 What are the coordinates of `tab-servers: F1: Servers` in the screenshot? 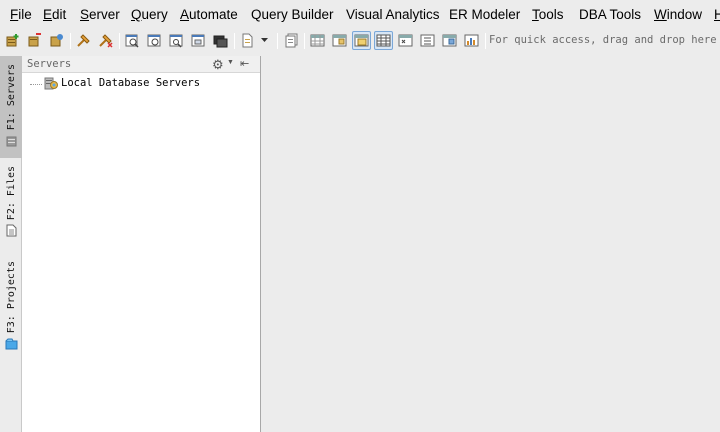 It's located at (11, 107).